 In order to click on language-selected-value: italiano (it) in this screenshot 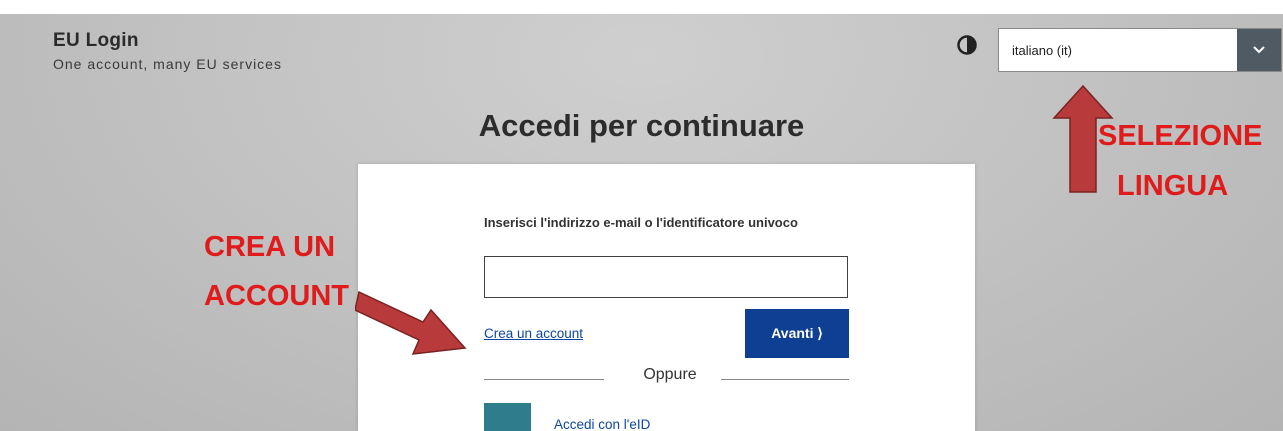, I will do `click(1042, 50)`.